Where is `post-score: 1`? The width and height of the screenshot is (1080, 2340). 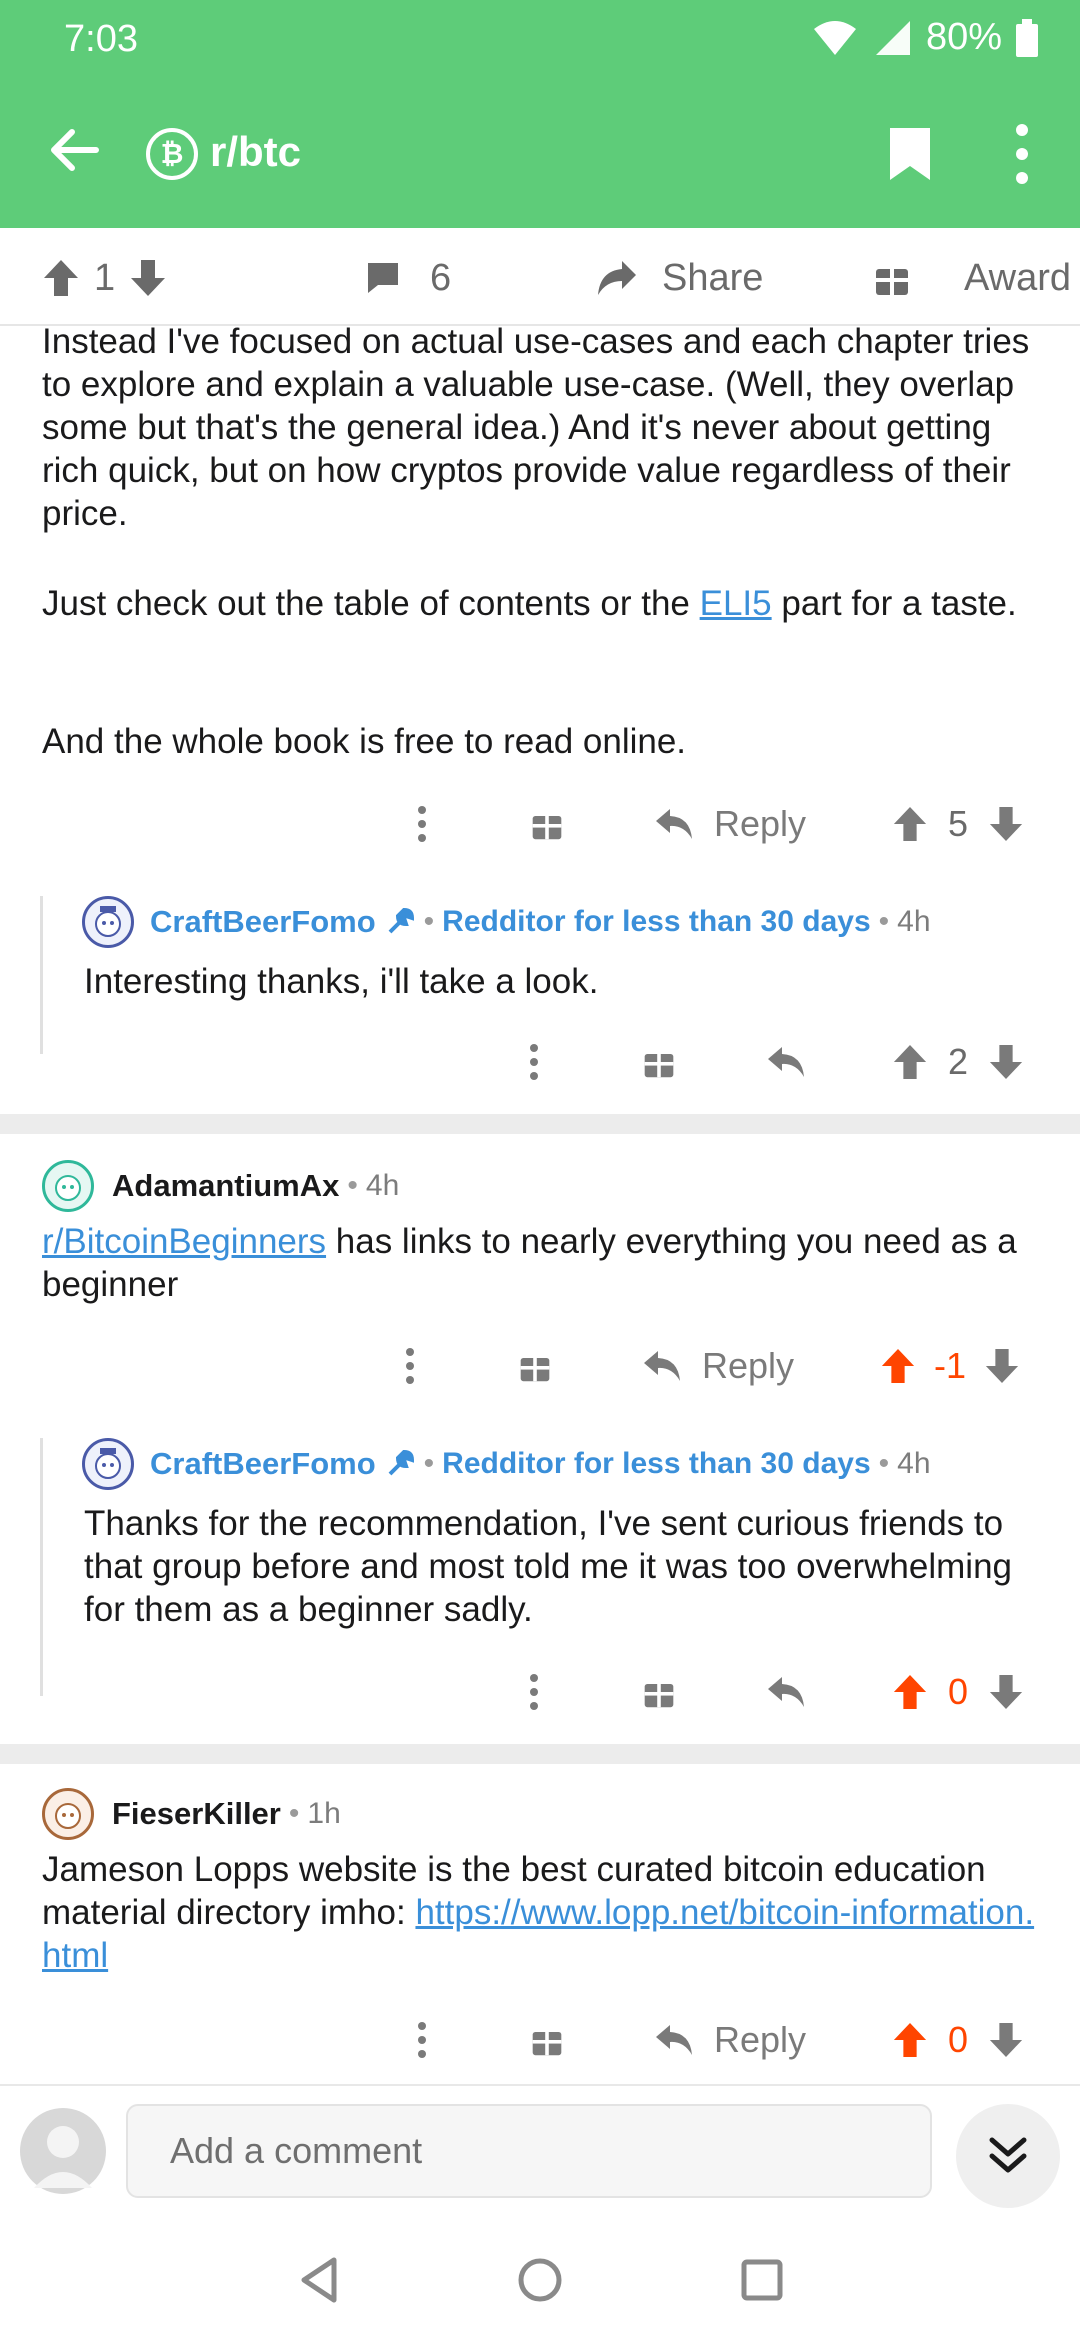
post-score: 1 is located at coordinates (105, 277).